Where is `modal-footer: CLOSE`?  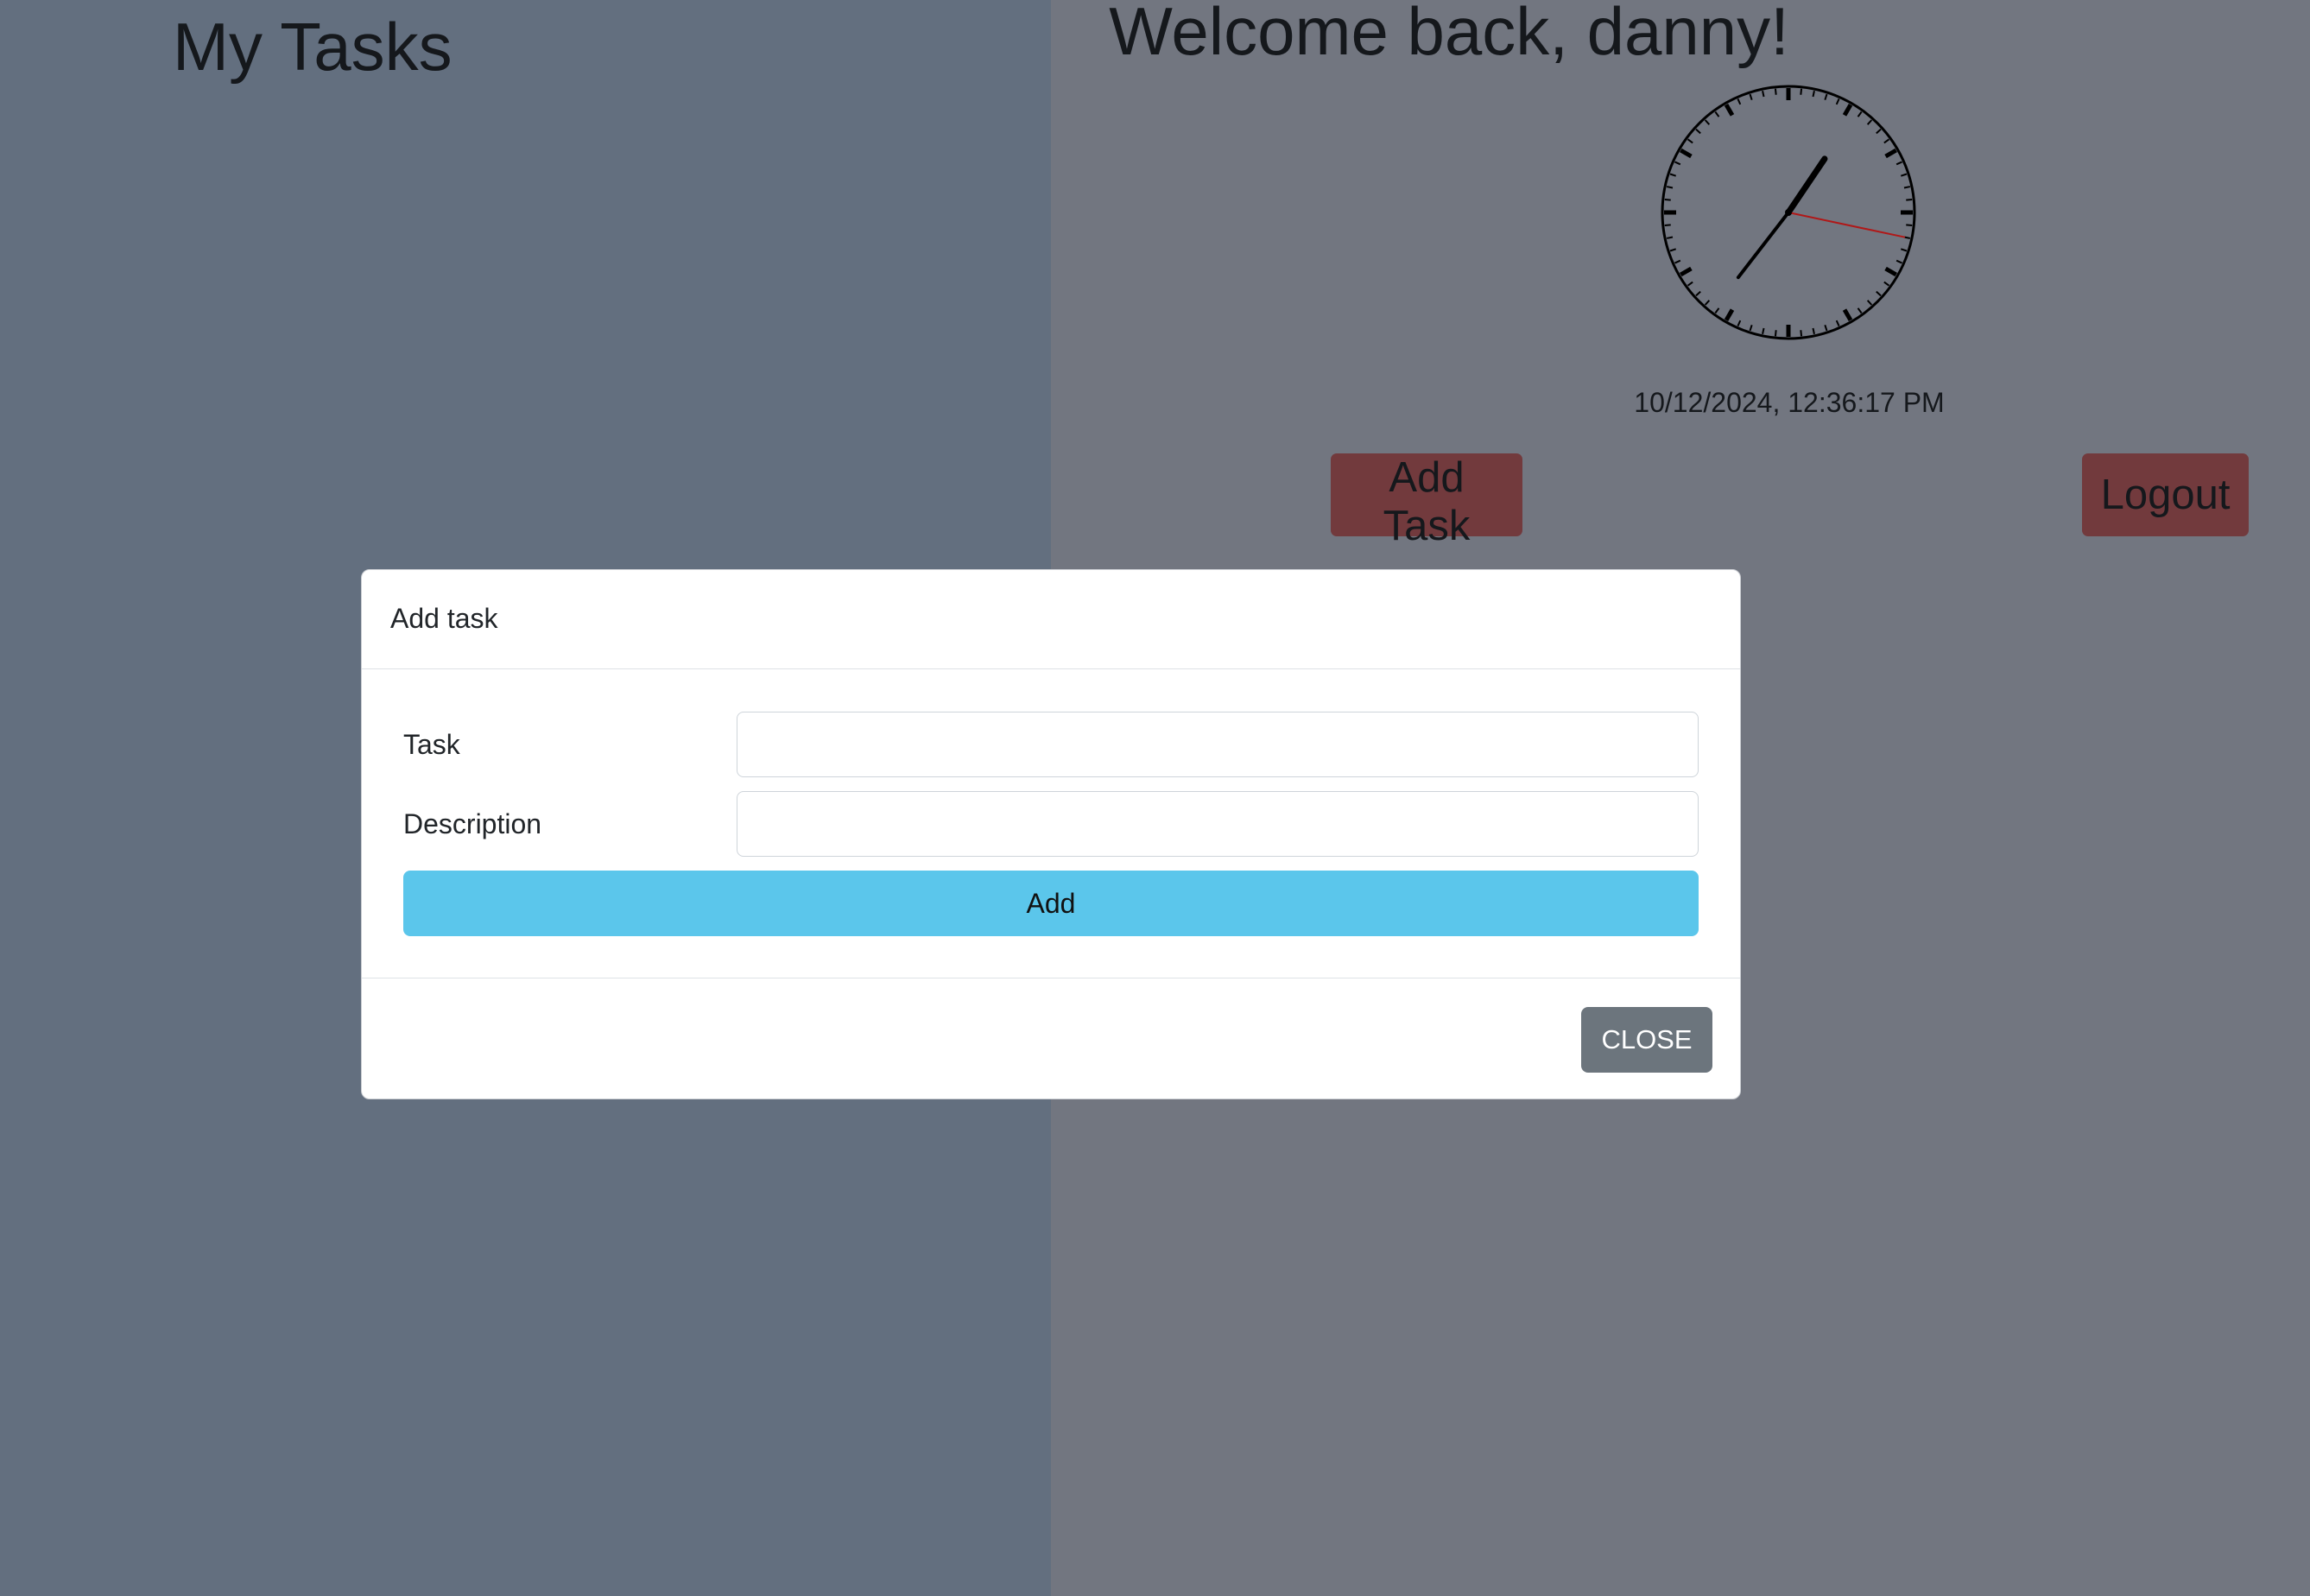 modal-footer: CLOSE is located at coordinates (1051, 1039).